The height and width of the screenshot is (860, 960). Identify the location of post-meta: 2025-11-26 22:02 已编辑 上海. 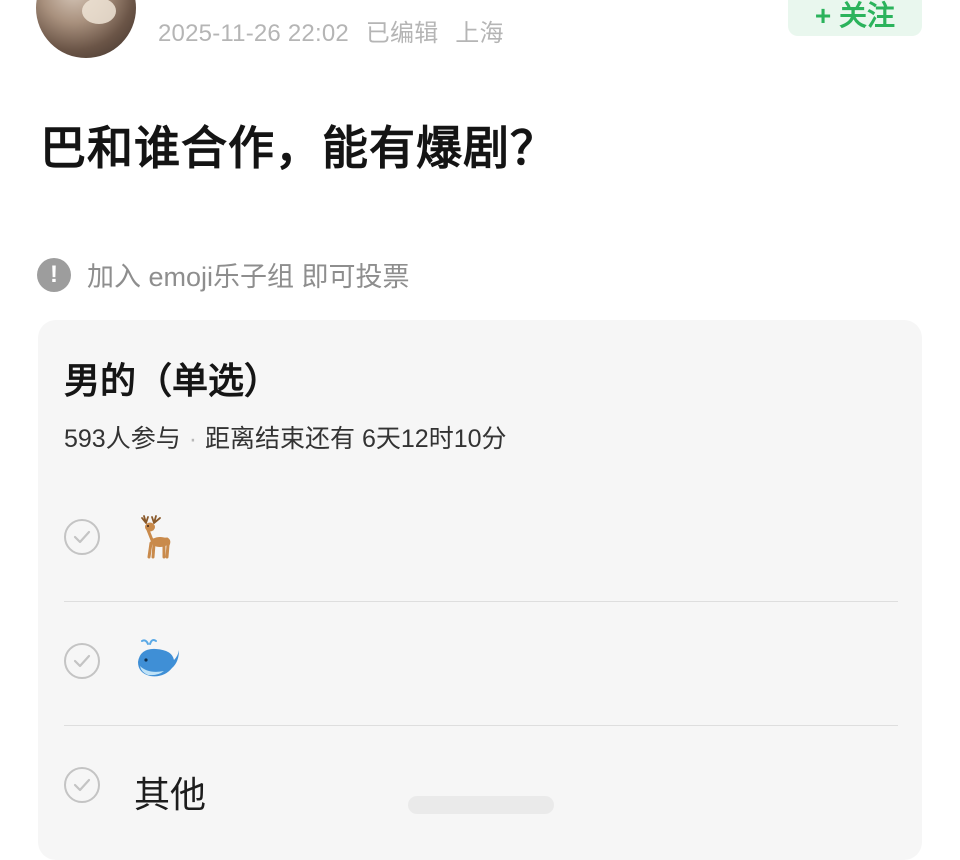
(336, 30).